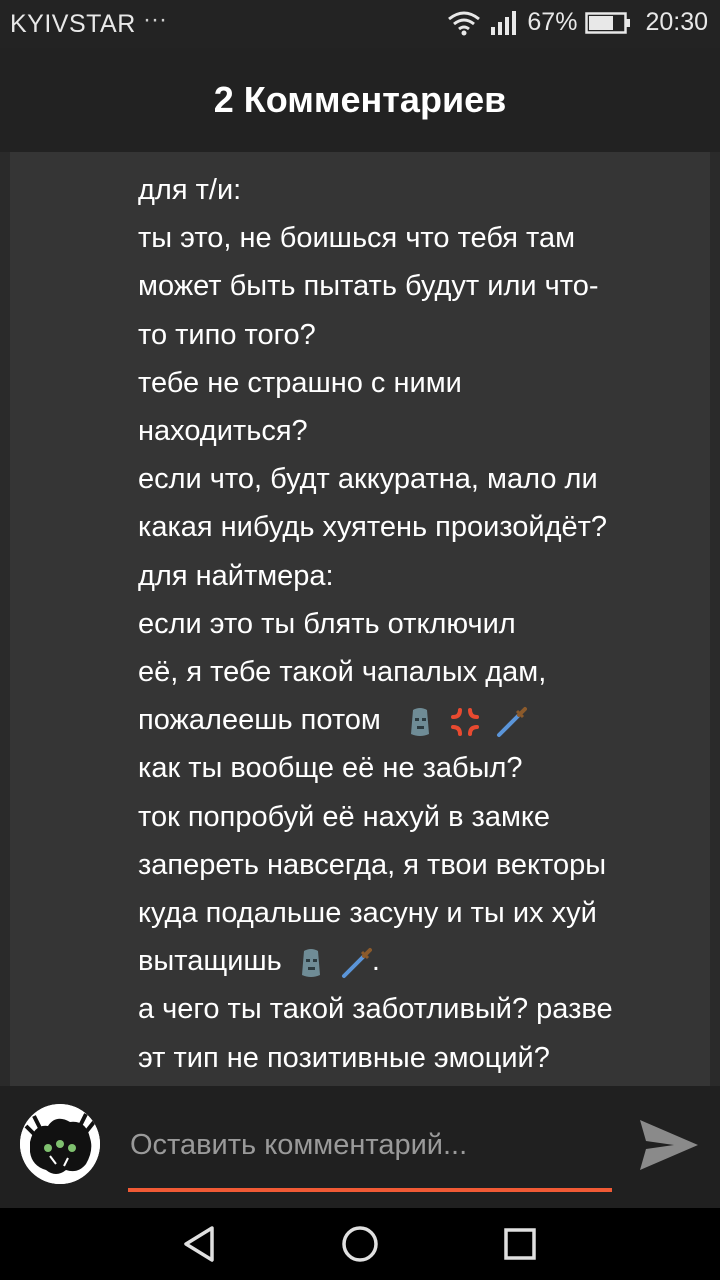 The height and width of the screenshot is (1280, 720). I want to click on status-bar: KYIVSTAR ··· 67% 20:30, so click(360, 24).